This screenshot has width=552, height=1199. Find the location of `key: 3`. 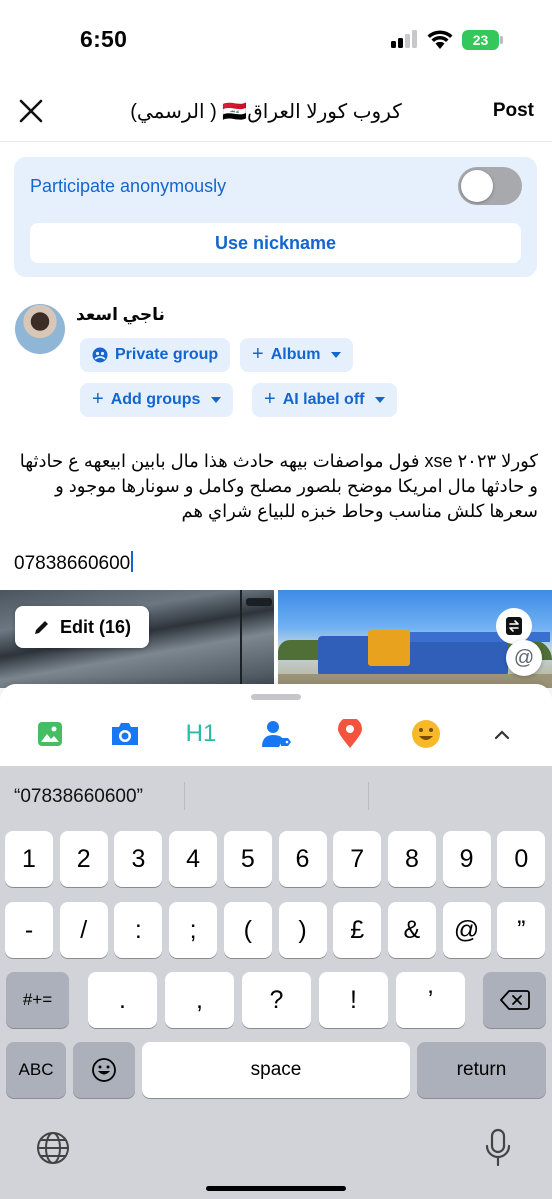

key: 3 is located at coordinates (138, 859).